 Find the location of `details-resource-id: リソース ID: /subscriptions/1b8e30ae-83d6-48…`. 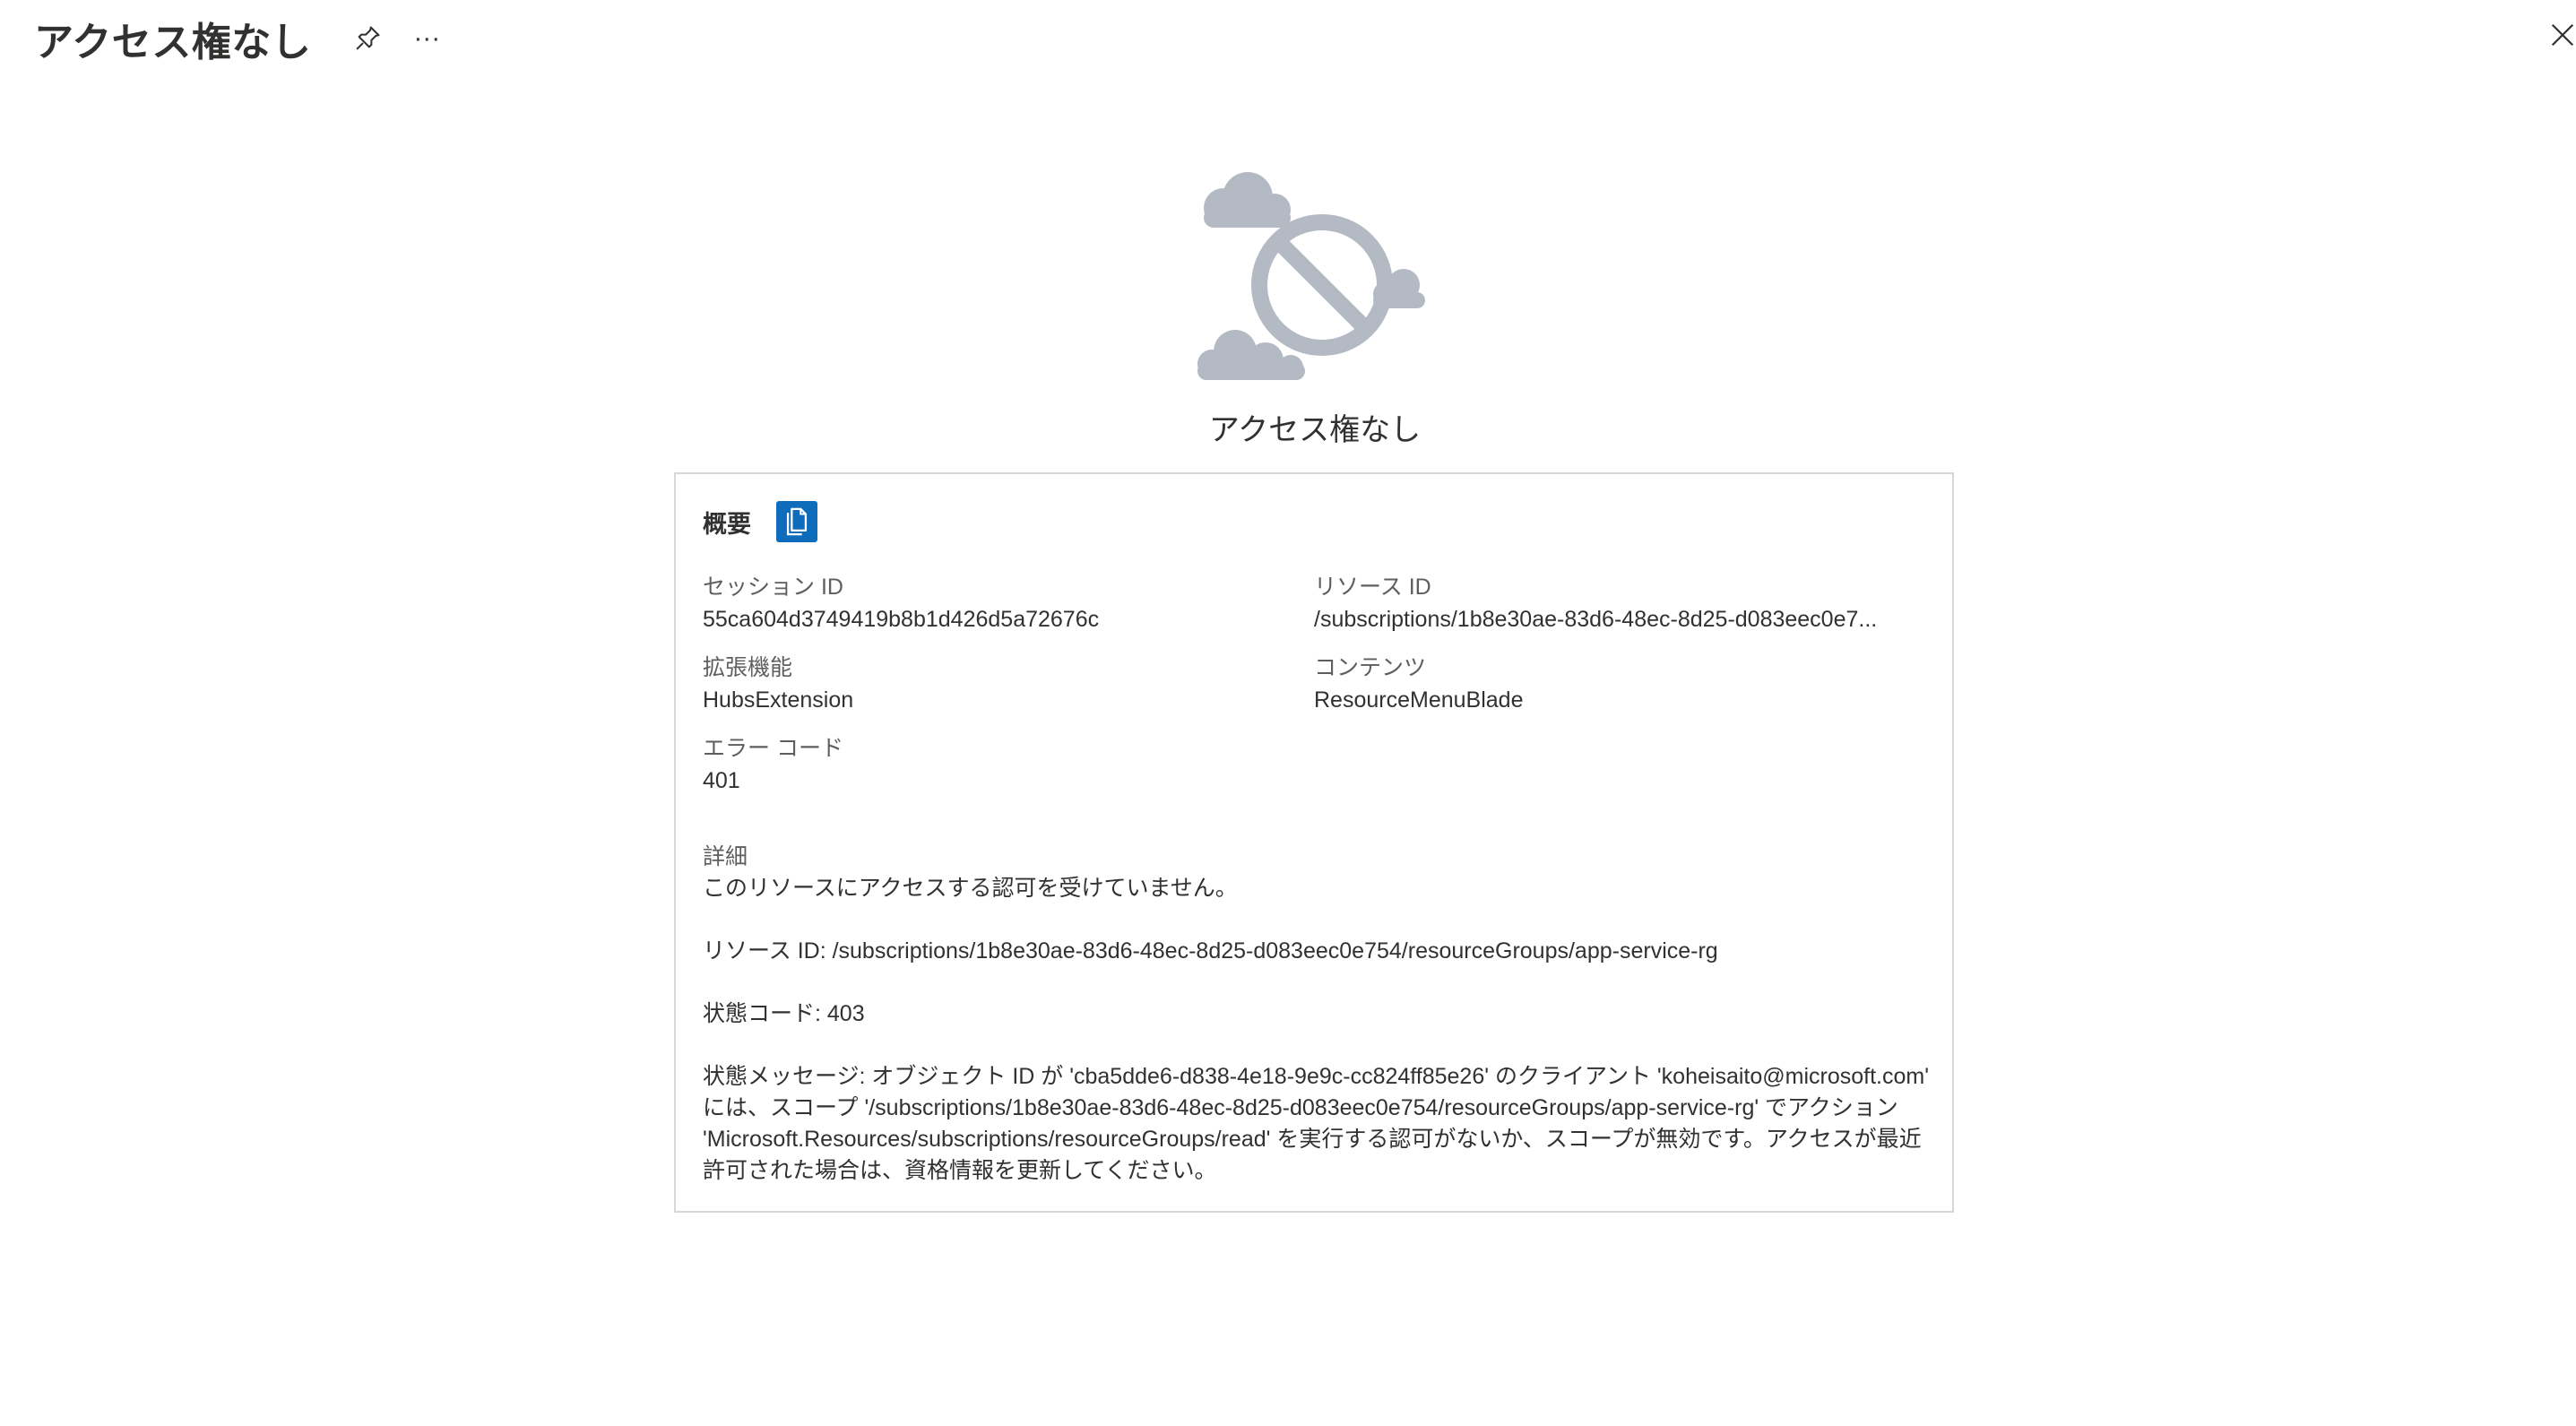

details-resource-id: リソース ID: /subscriptions/1b8e30ae-83d6-48… is located at coordinates (1210, 951).